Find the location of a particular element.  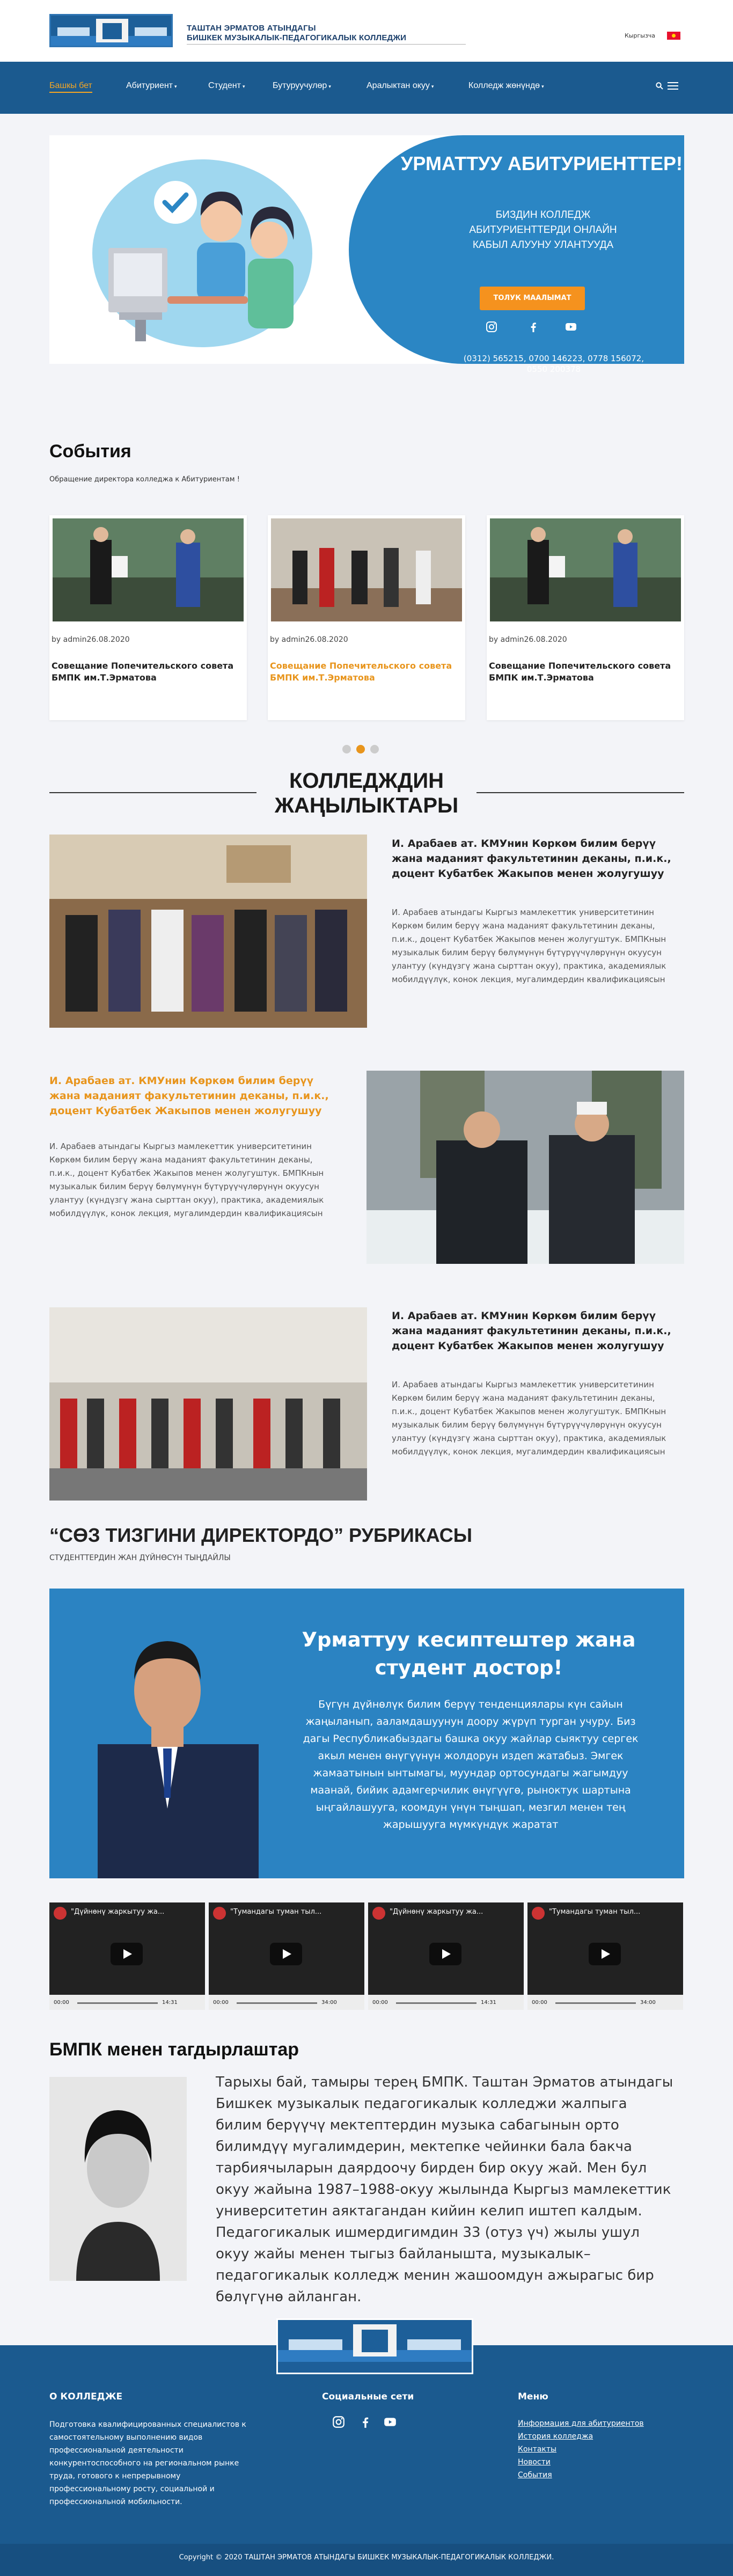

video-time-total: 14:31 is located at coordinates (170, 2003).